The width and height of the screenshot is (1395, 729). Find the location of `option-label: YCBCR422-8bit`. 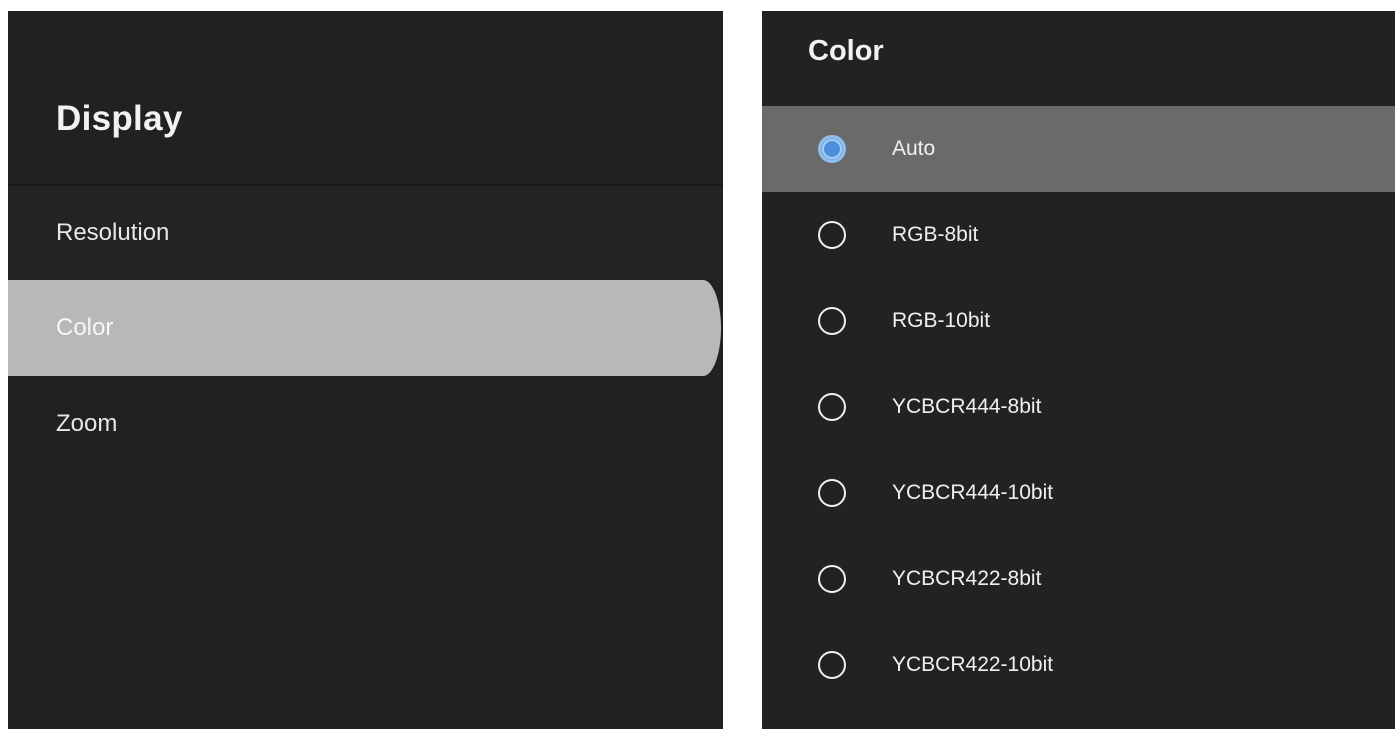

option-label: YCBCR422-8bit is located at coordinates (967, 578).